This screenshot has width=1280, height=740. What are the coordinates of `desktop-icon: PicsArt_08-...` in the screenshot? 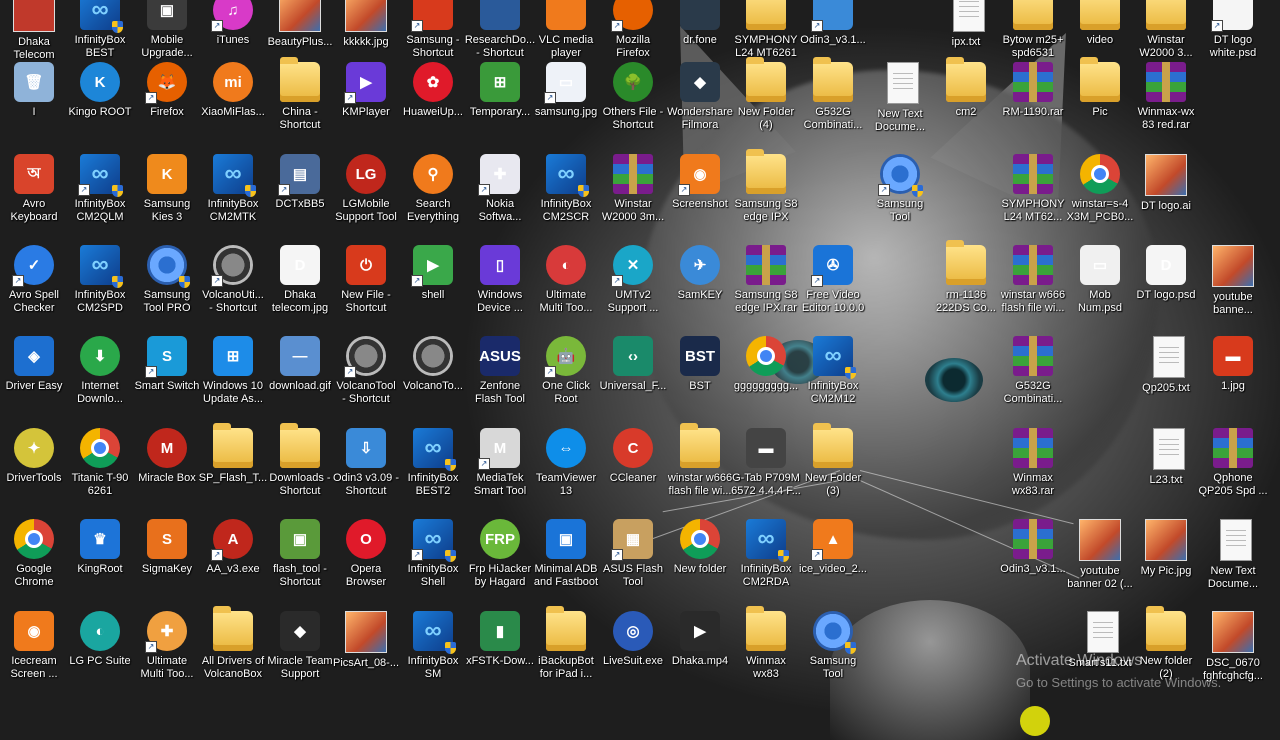 It's located at (366, 652).